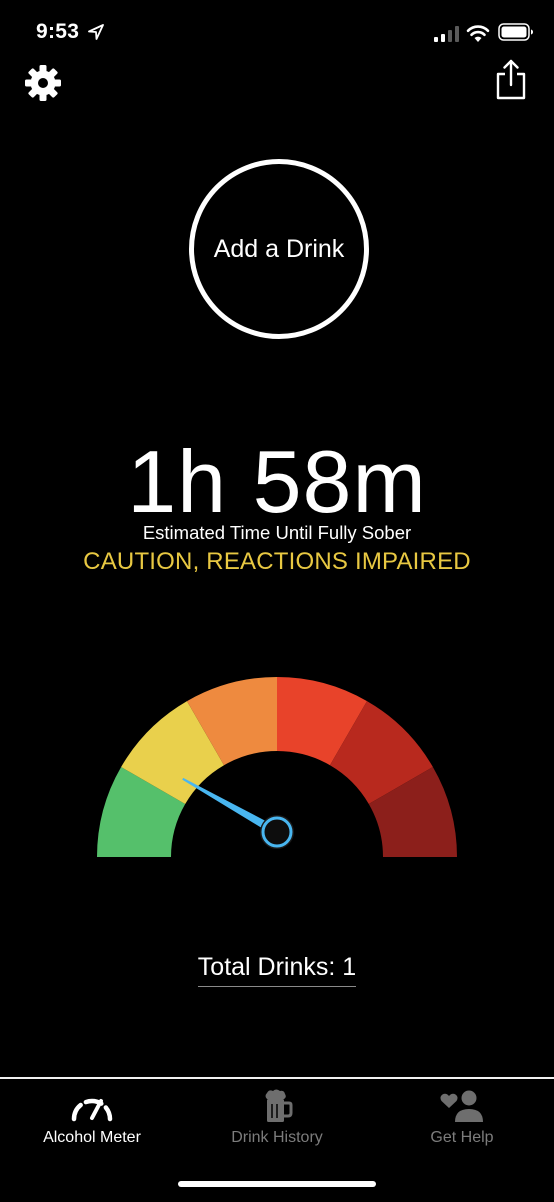 Image resolution: width=554 pixels, height=1202 pixels. I want to click on speedometer-icon, so click(92, 1110).